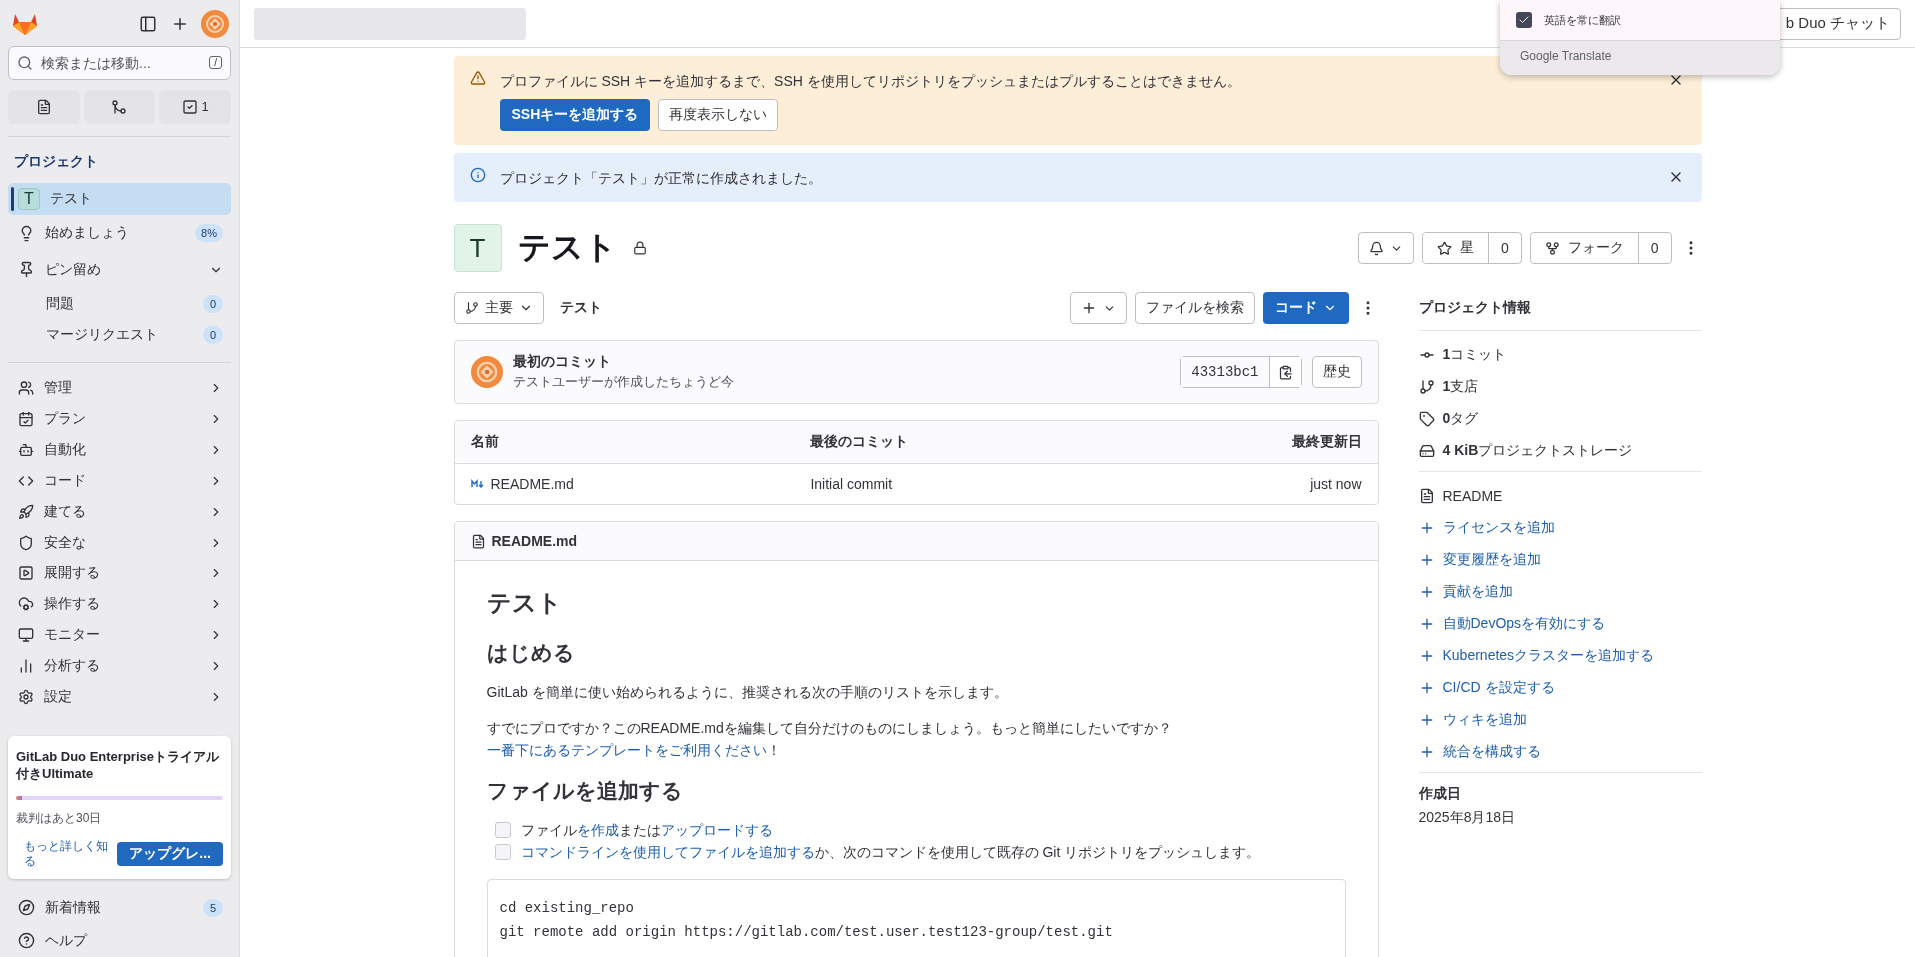  What do you see at coordinates (667, 852) in the screenshot?
I see `link: コマンドラインを使用してファイルを追加する` at bounding box center [667, 852].